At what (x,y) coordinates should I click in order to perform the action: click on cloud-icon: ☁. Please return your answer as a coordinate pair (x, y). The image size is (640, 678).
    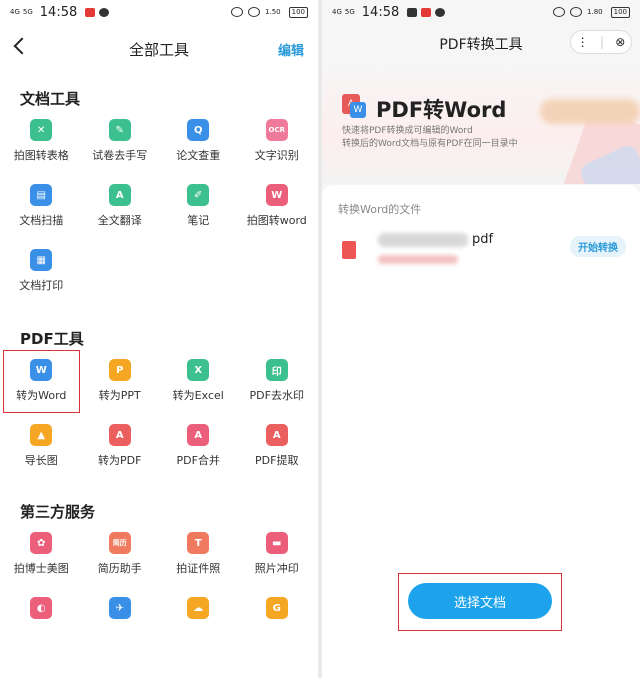
    Looking at the image, I should click on (198, 608).